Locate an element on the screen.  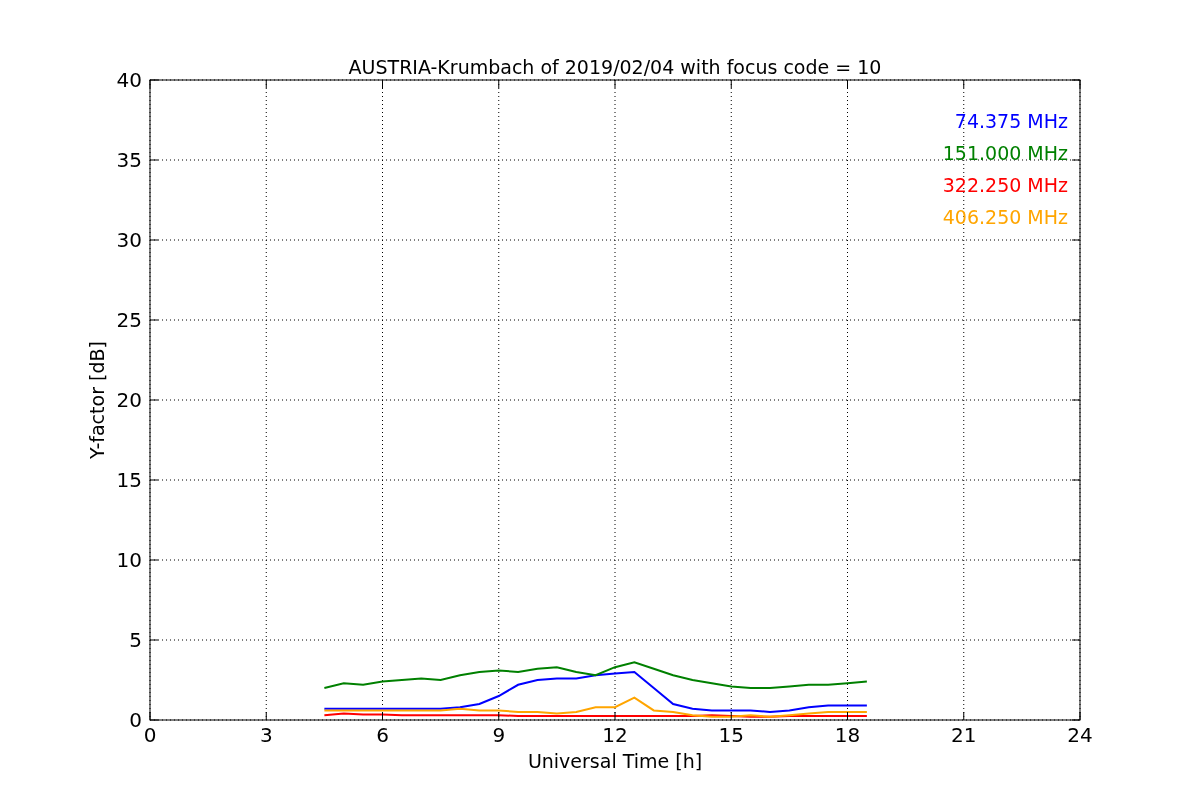
x-tick-label: 0 is located at coordinates (150, 735).